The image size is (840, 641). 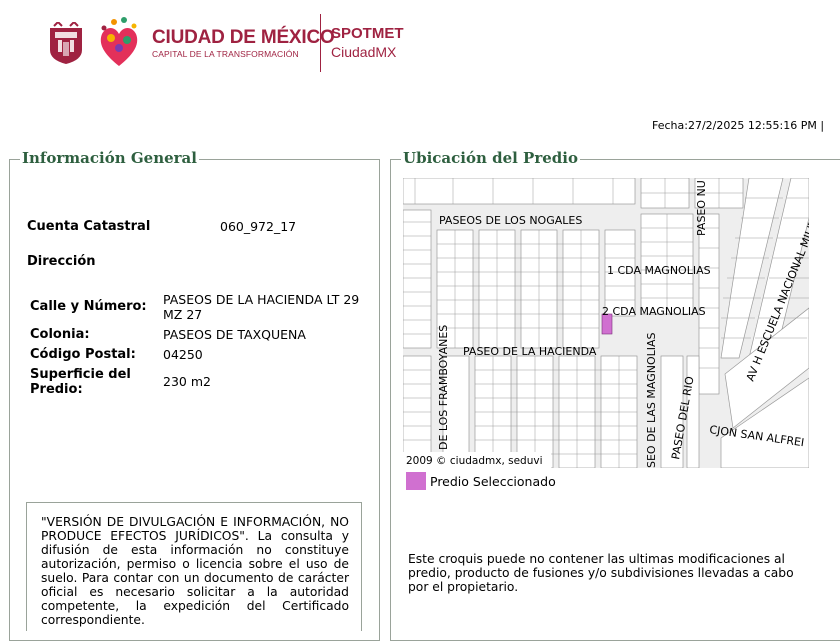 What do you see at coordinates (243, 37) in the screenshot?
I see `brand-title: CIUDAD DE MÉXICO` at bounding box center [243, 37].